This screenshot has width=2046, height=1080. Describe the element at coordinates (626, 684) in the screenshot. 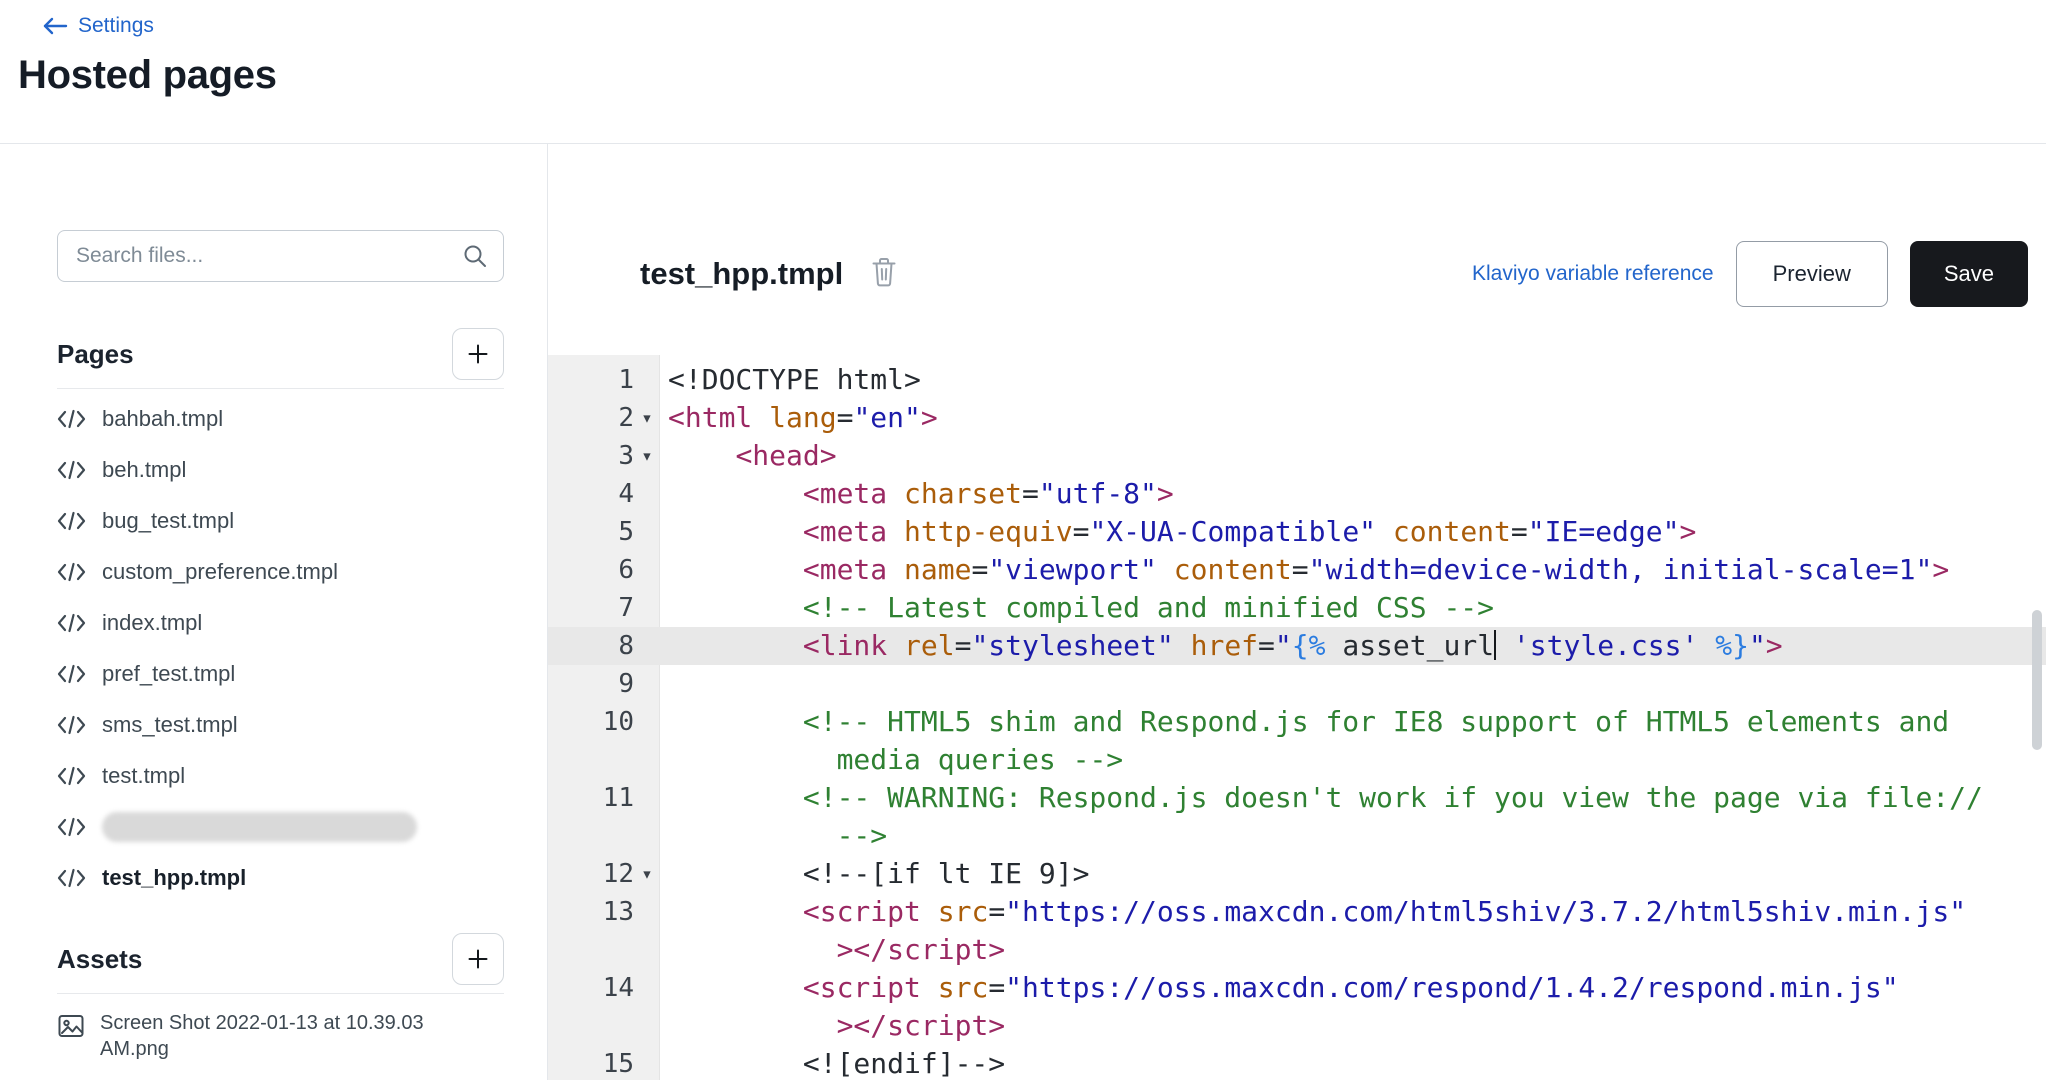

I see `line-number: 9` at that location.